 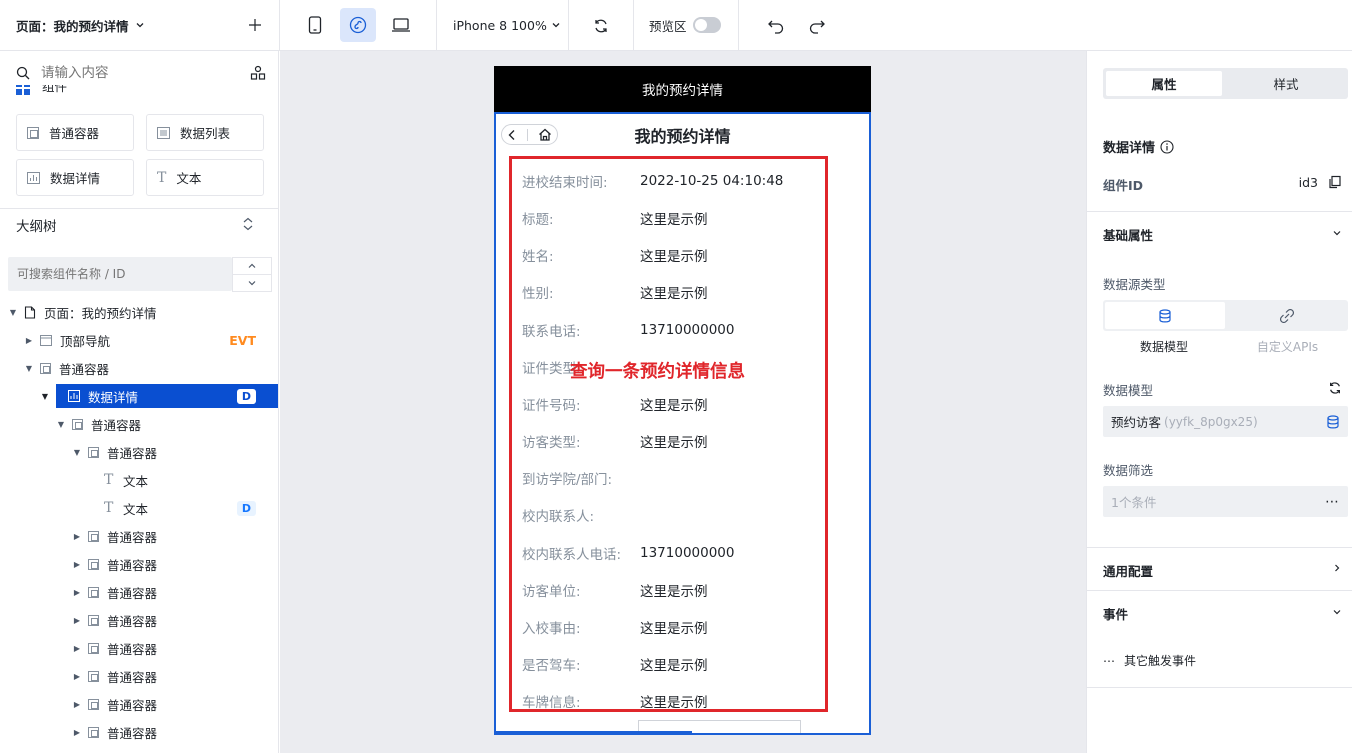 What do you see at coordinates (1128, 570) in the screenshot?
I see `general-section-title: 通用配置` at bounding box center [1128, 570].